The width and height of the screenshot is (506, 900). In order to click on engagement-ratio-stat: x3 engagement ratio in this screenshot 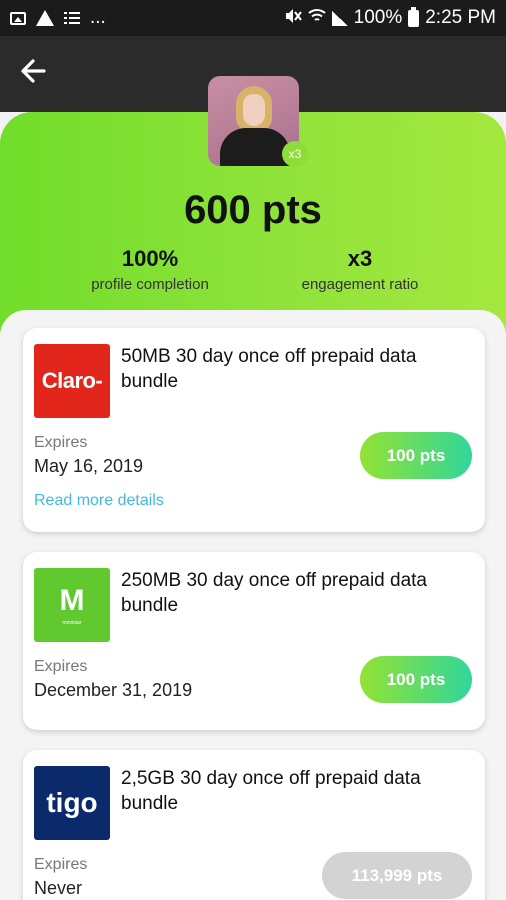, I will do `click(360, 269)`.